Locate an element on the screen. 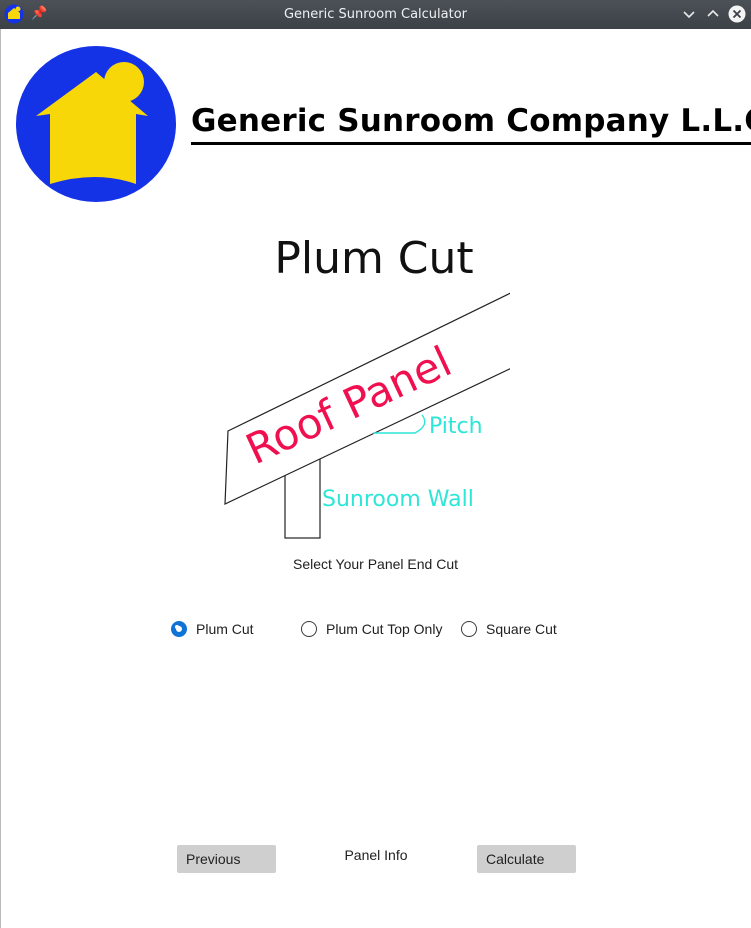 This screenshot has width=751, height=928. end-cut-radio-group: Plum Cut Plum Cut Top Only Square Cut is located at coordinates (375, 629).